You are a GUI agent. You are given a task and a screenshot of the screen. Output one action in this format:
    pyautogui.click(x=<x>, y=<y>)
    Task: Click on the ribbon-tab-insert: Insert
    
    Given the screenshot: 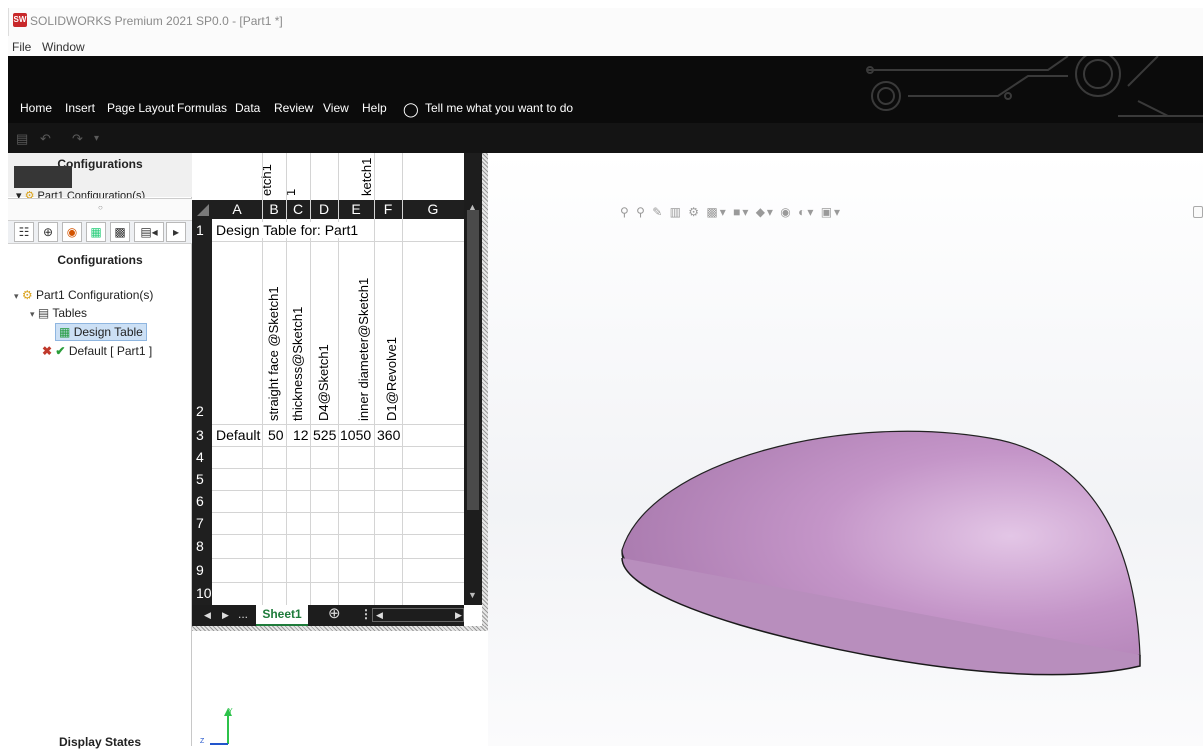 What is the action you would take?
    pyautogui.click(x=80, y=108)
    